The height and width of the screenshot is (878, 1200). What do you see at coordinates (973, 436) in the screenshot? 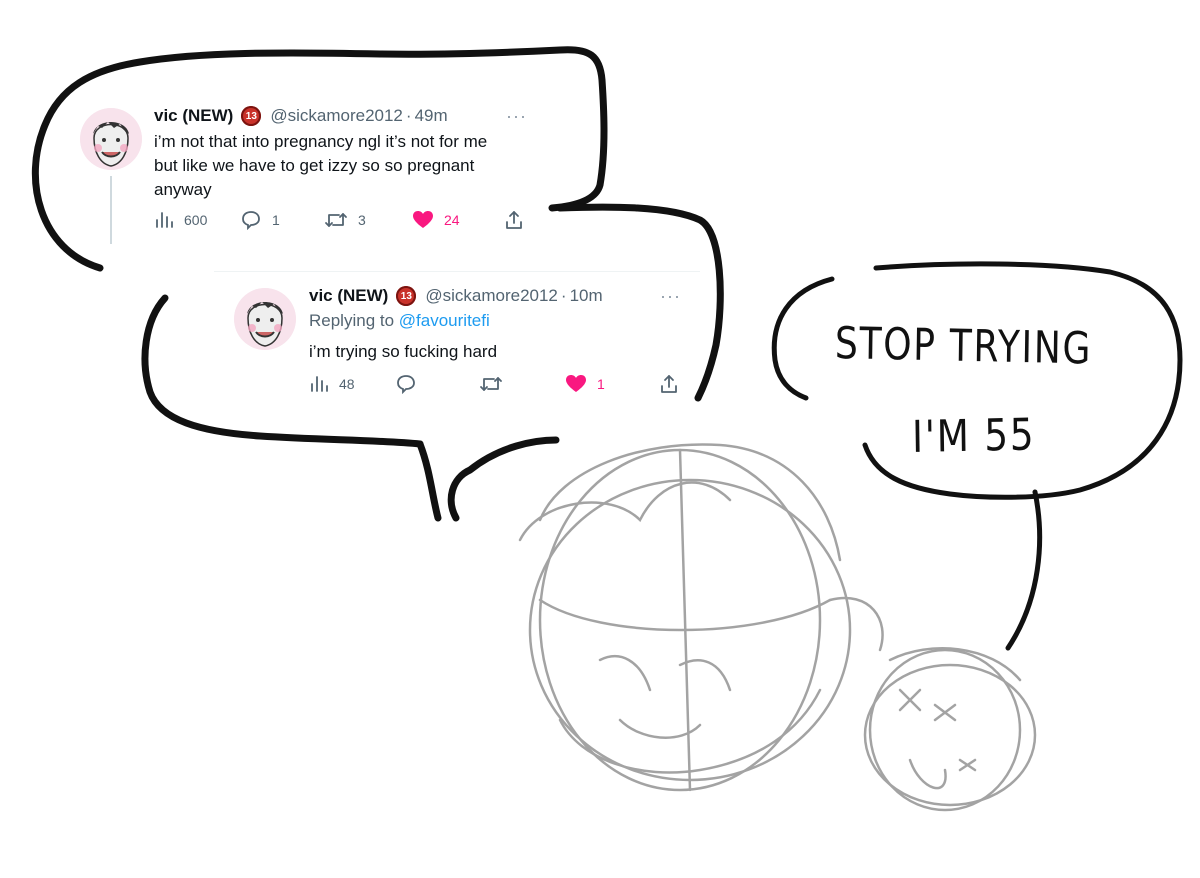
I see `speech-line-2: I'M 55` at bounding box center [973, 436].